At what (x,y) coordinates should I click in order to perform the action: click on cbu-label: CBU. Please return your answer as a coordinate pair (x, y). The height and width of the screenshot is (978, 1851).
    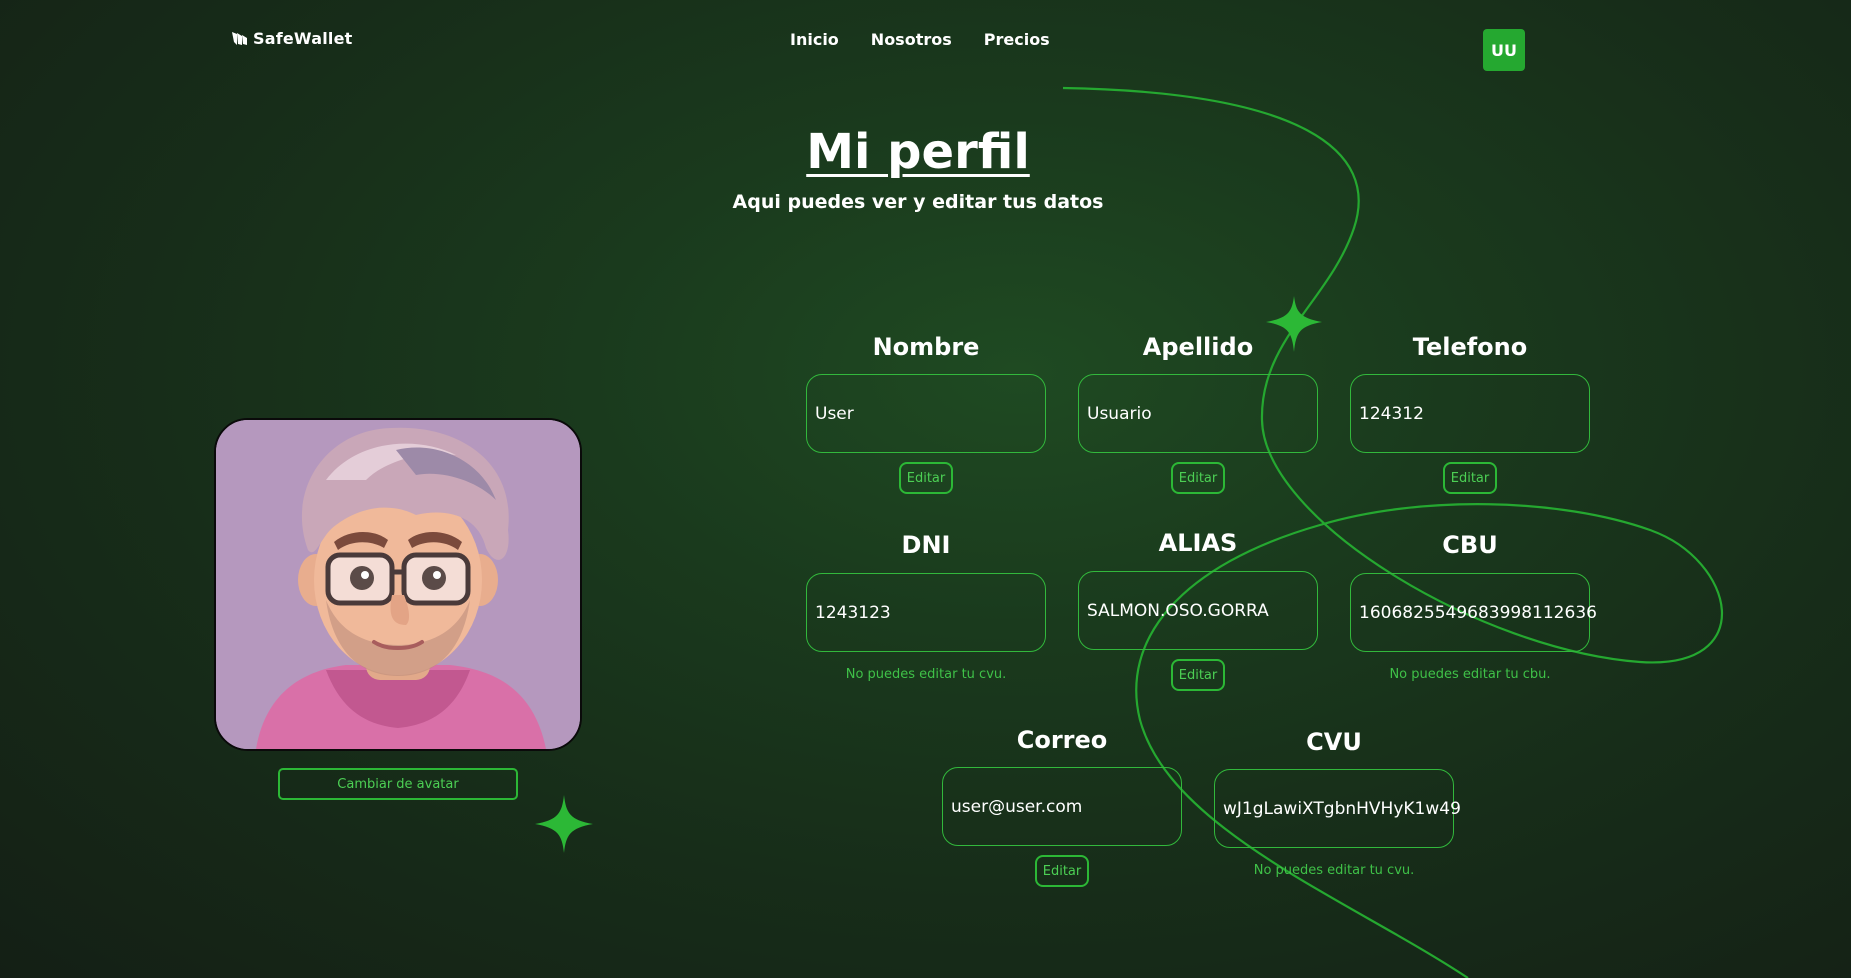
    Looking at the image, I should click on (1470, 545).